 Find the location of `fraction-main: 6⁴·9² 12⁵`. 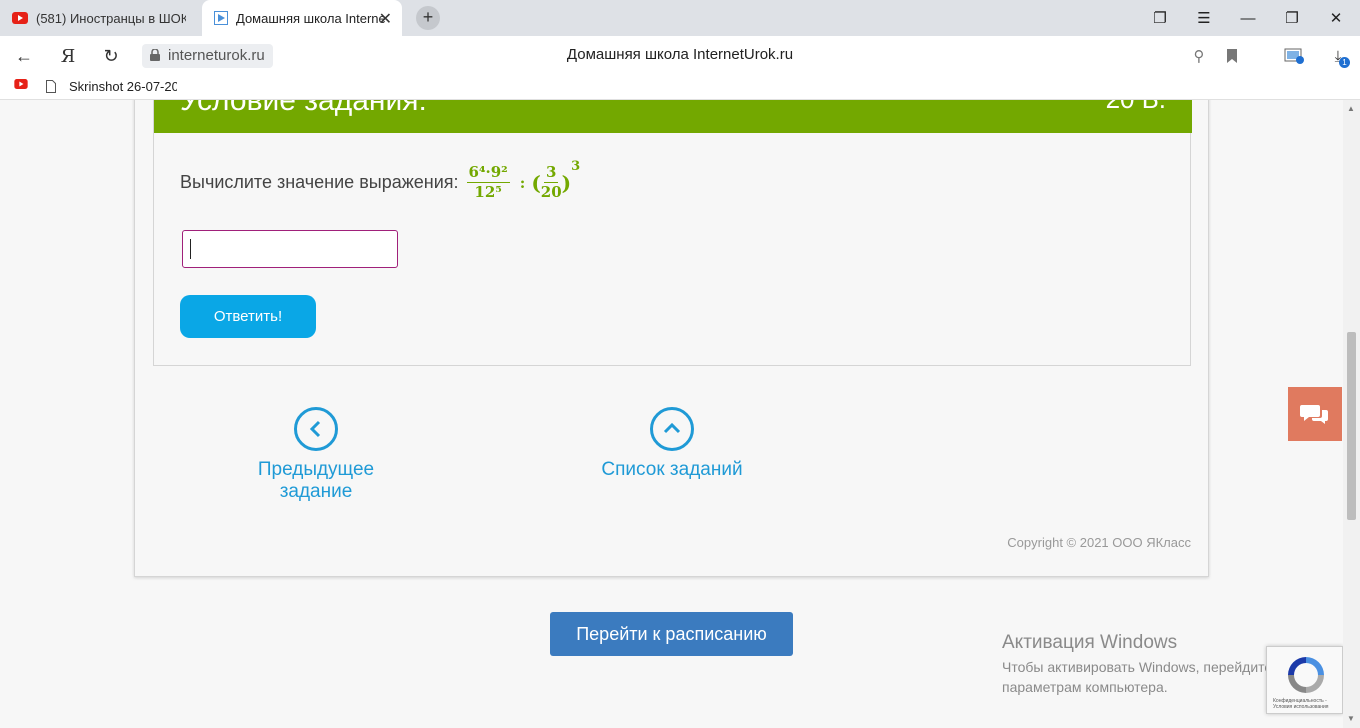

fraction-main: 6⁴·9² 12⁵ is located at coordinates (488, 182).